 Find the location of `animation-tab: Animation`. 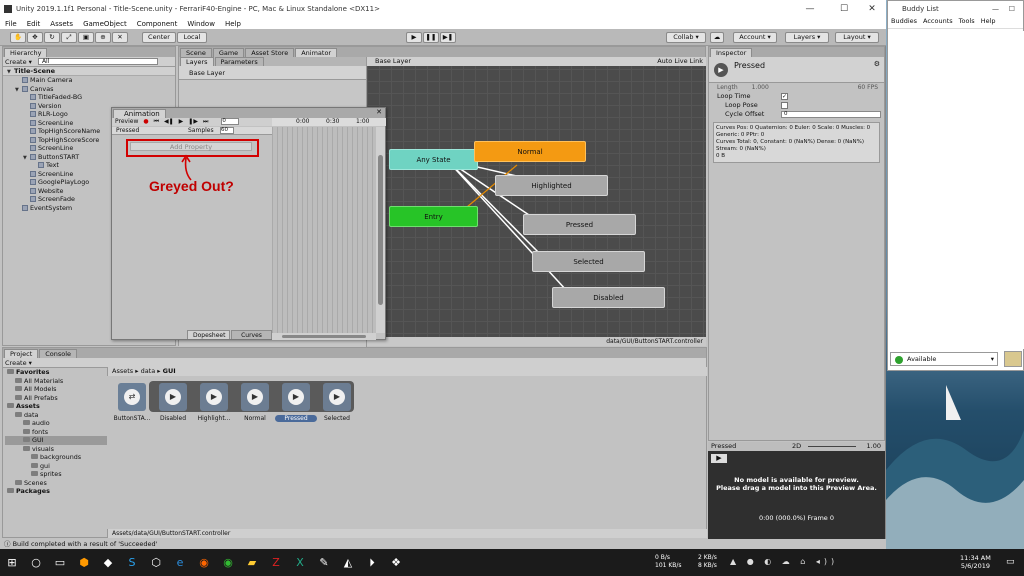

animation-tab: Animation is located at coordinates (139, 113).